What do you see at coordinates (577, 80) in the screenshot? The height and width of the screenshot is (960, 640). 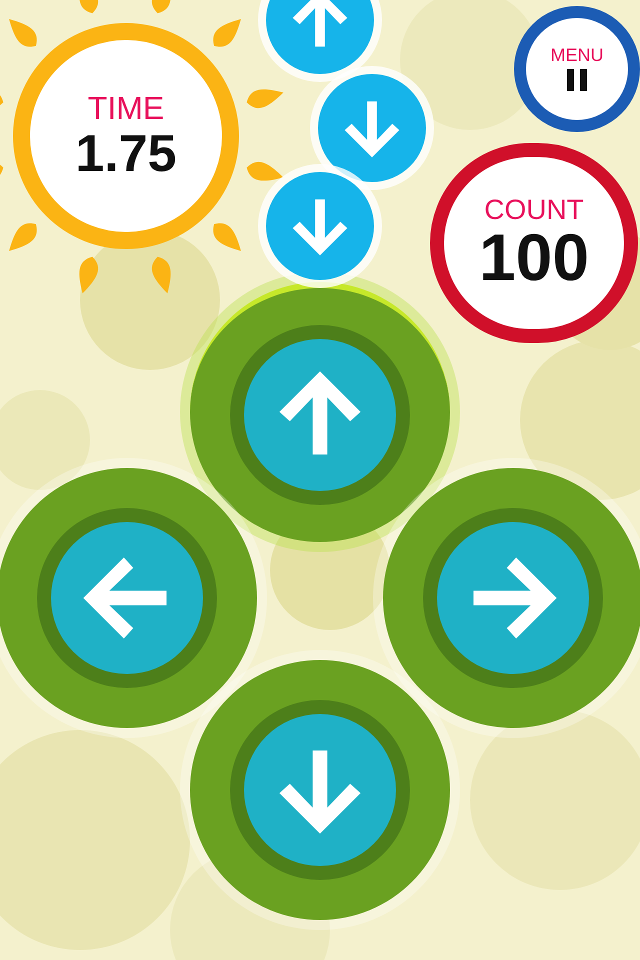 I see `pause-icon` at bounding box center [577, 80].